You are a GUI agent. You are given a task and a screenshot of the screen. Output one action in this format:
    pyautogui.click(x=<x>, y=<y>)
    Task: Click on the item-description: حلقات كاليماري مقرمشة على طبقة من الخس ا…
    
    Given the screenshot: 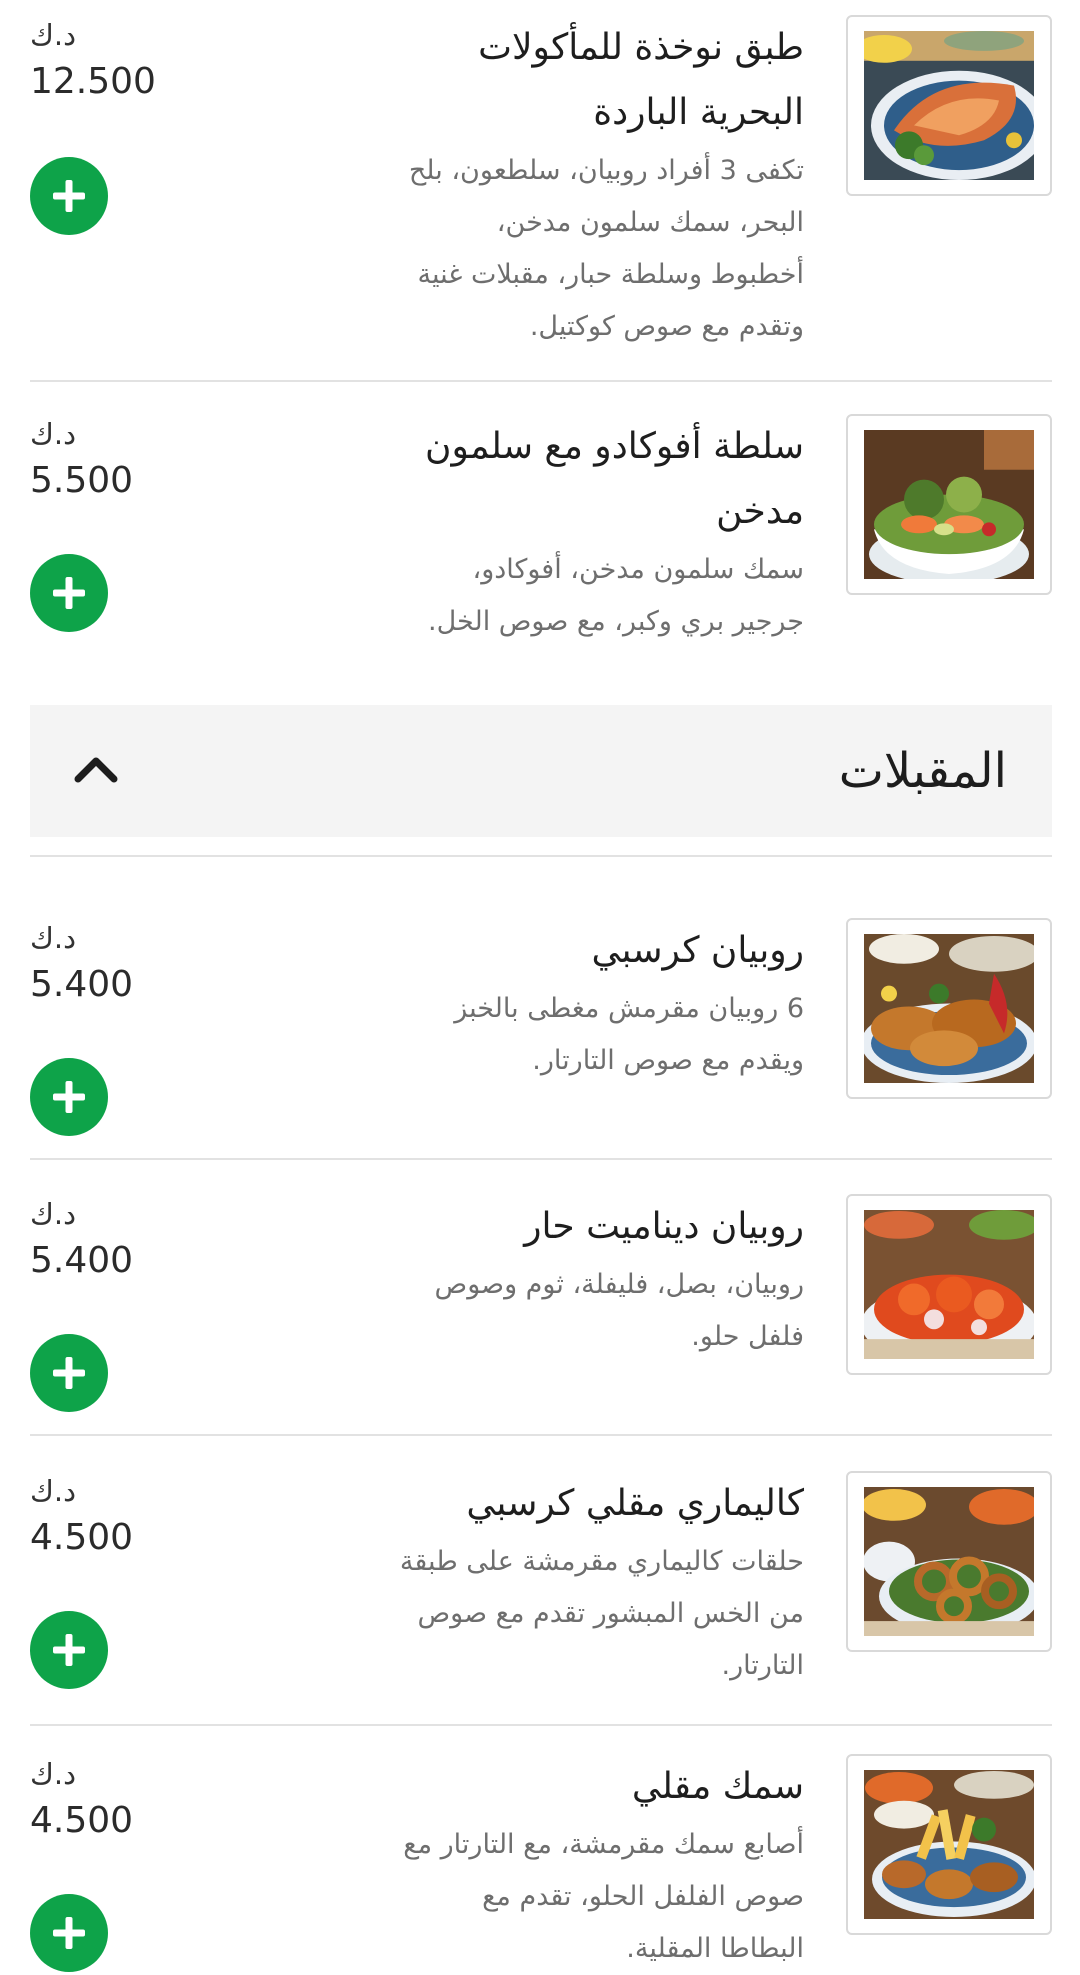 What is the action you would take?
    pyautogui.click(x=601, y=1613)
    